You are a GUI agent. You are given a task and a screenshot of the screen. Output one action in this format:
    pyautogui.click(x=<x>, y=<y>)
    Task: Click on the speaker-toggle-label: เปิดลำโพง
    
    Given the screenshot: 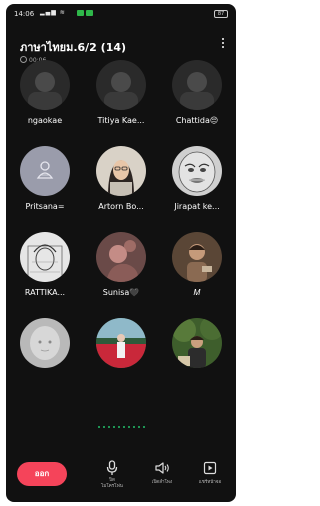 What is the action you would take?
    pyautogui.click(x=162, y=482)
    